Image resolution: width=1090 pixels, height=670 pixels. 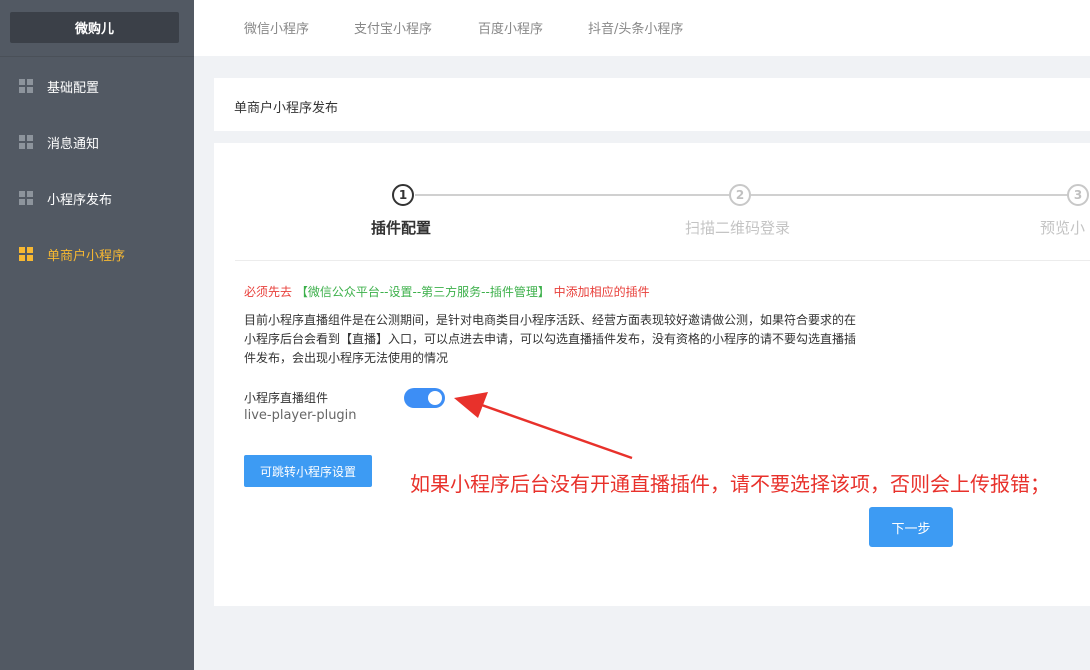 What do you see at coordinates (422, 292) in the screenshot?
I see `notice-path: 【微信公众平台--设置--第三方服务--插件管理】` at bounding box center [422, 292].